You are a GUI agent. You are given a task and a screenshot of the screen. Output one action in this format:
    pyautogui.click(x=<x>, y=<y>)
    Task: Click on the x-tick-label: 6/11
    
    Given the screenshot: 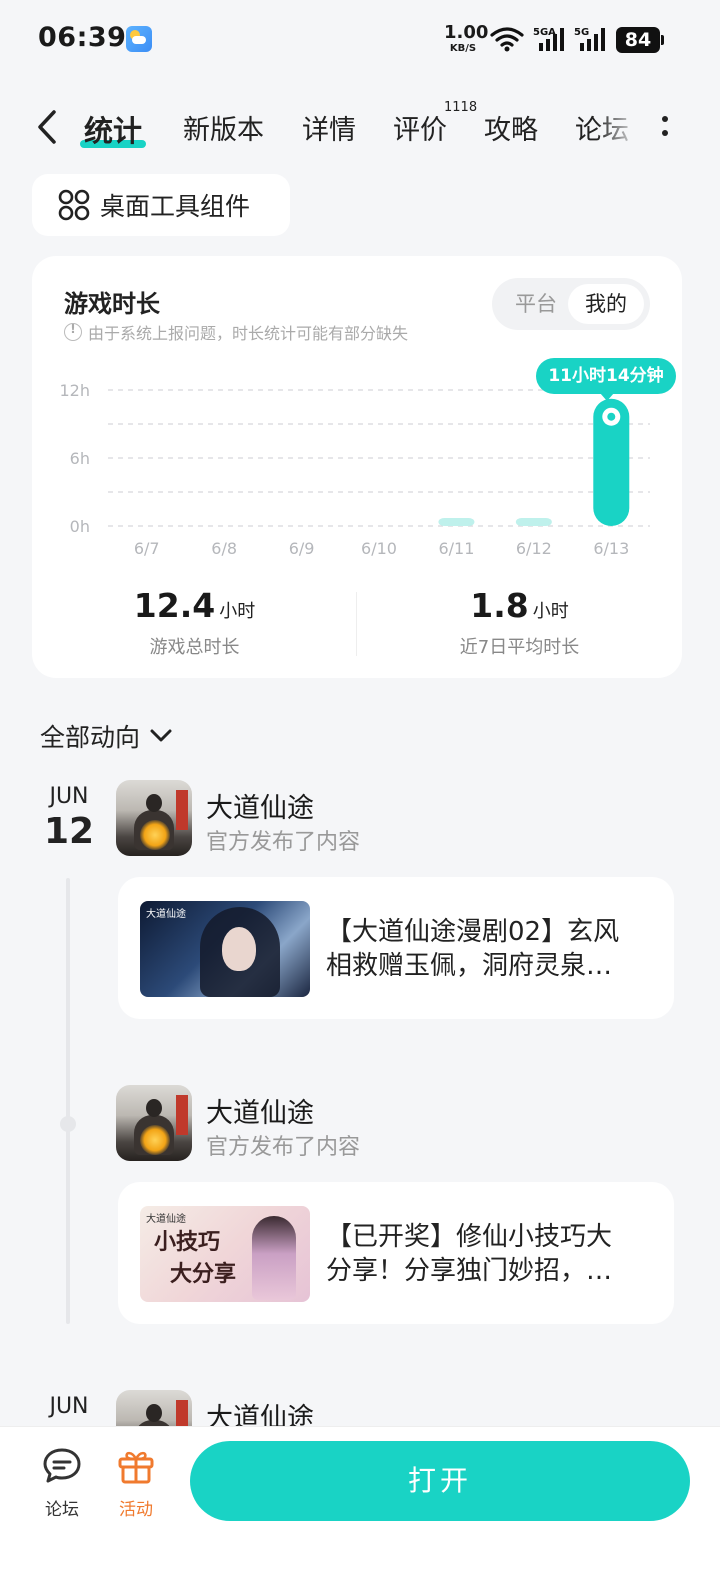 What is the action you would take?
    pyautogui.click(x=456, y=548)
    